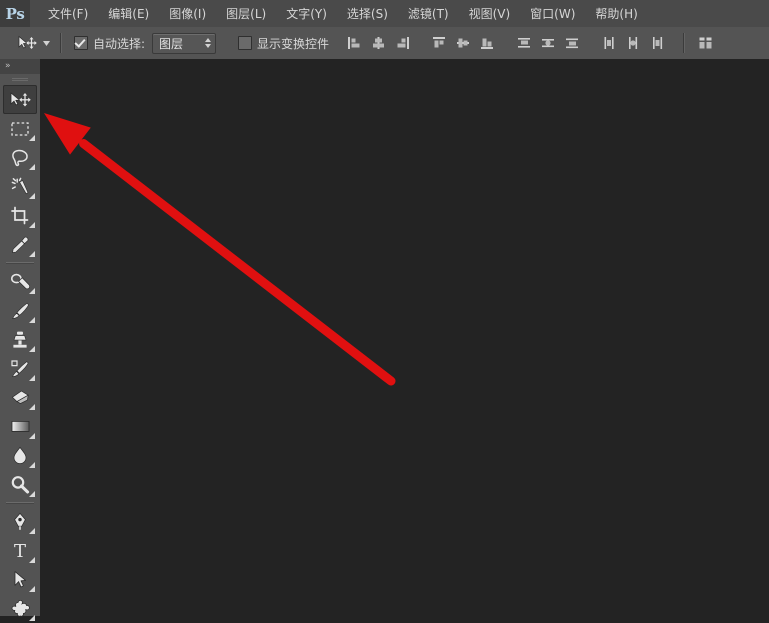 The width and height of the screenshot is (769, 623). I want to click on chevron-down-icon, so click(46, 43).